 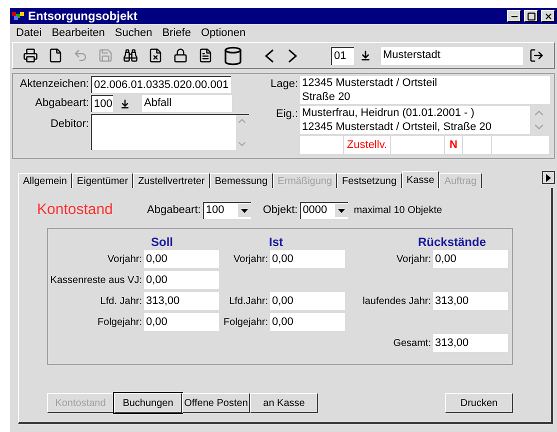 I want to click on district-field: 01, so click(x=342, y=55).